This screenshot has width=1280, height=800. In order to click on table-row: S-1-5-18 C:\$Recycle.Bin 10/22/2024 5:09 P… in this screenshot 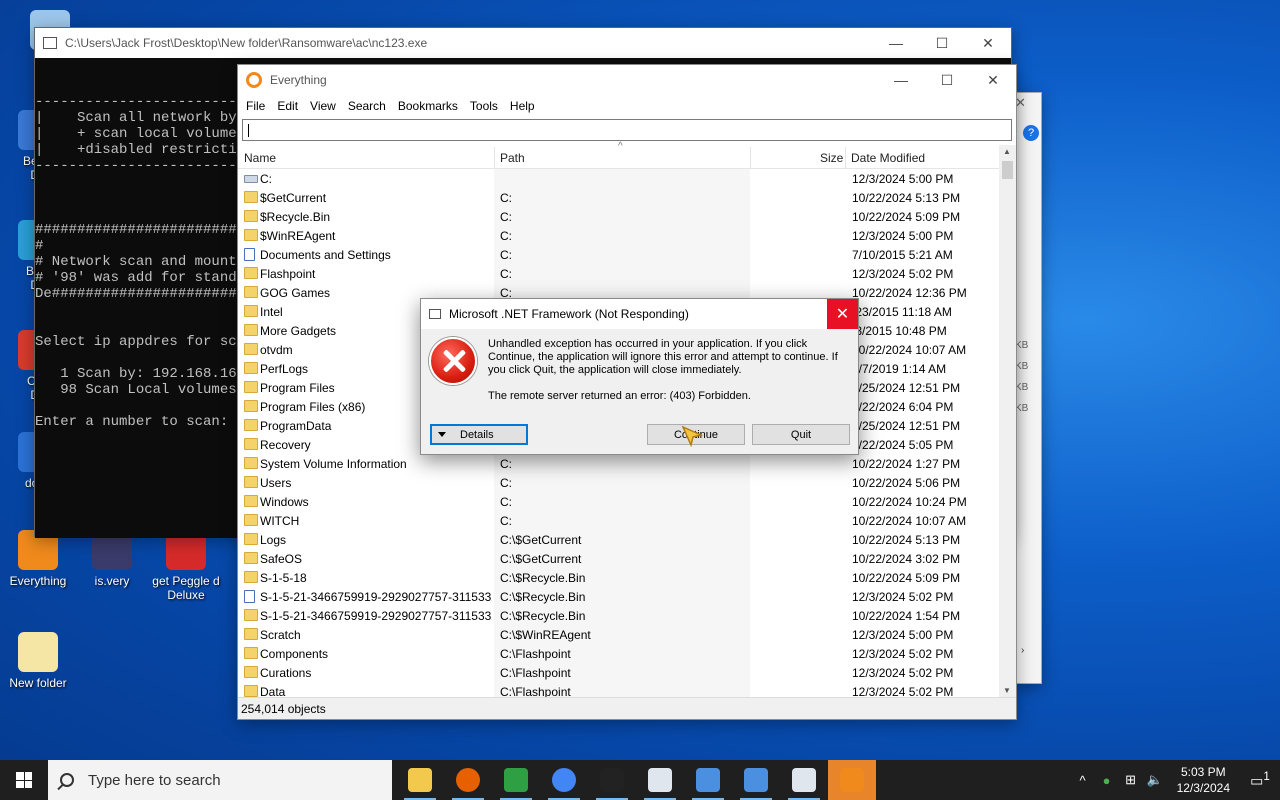, I will do `click(627, 577)`.